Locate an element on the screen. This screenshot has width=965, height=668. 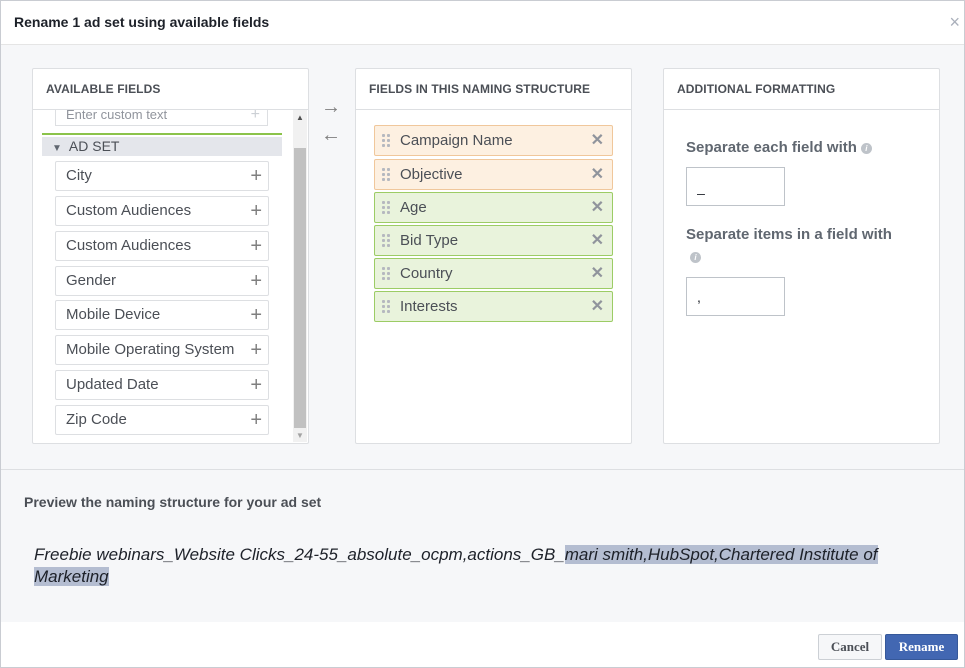
available-fields-scrollbar: ▲ ▼ is located at coordinates (300, 276).